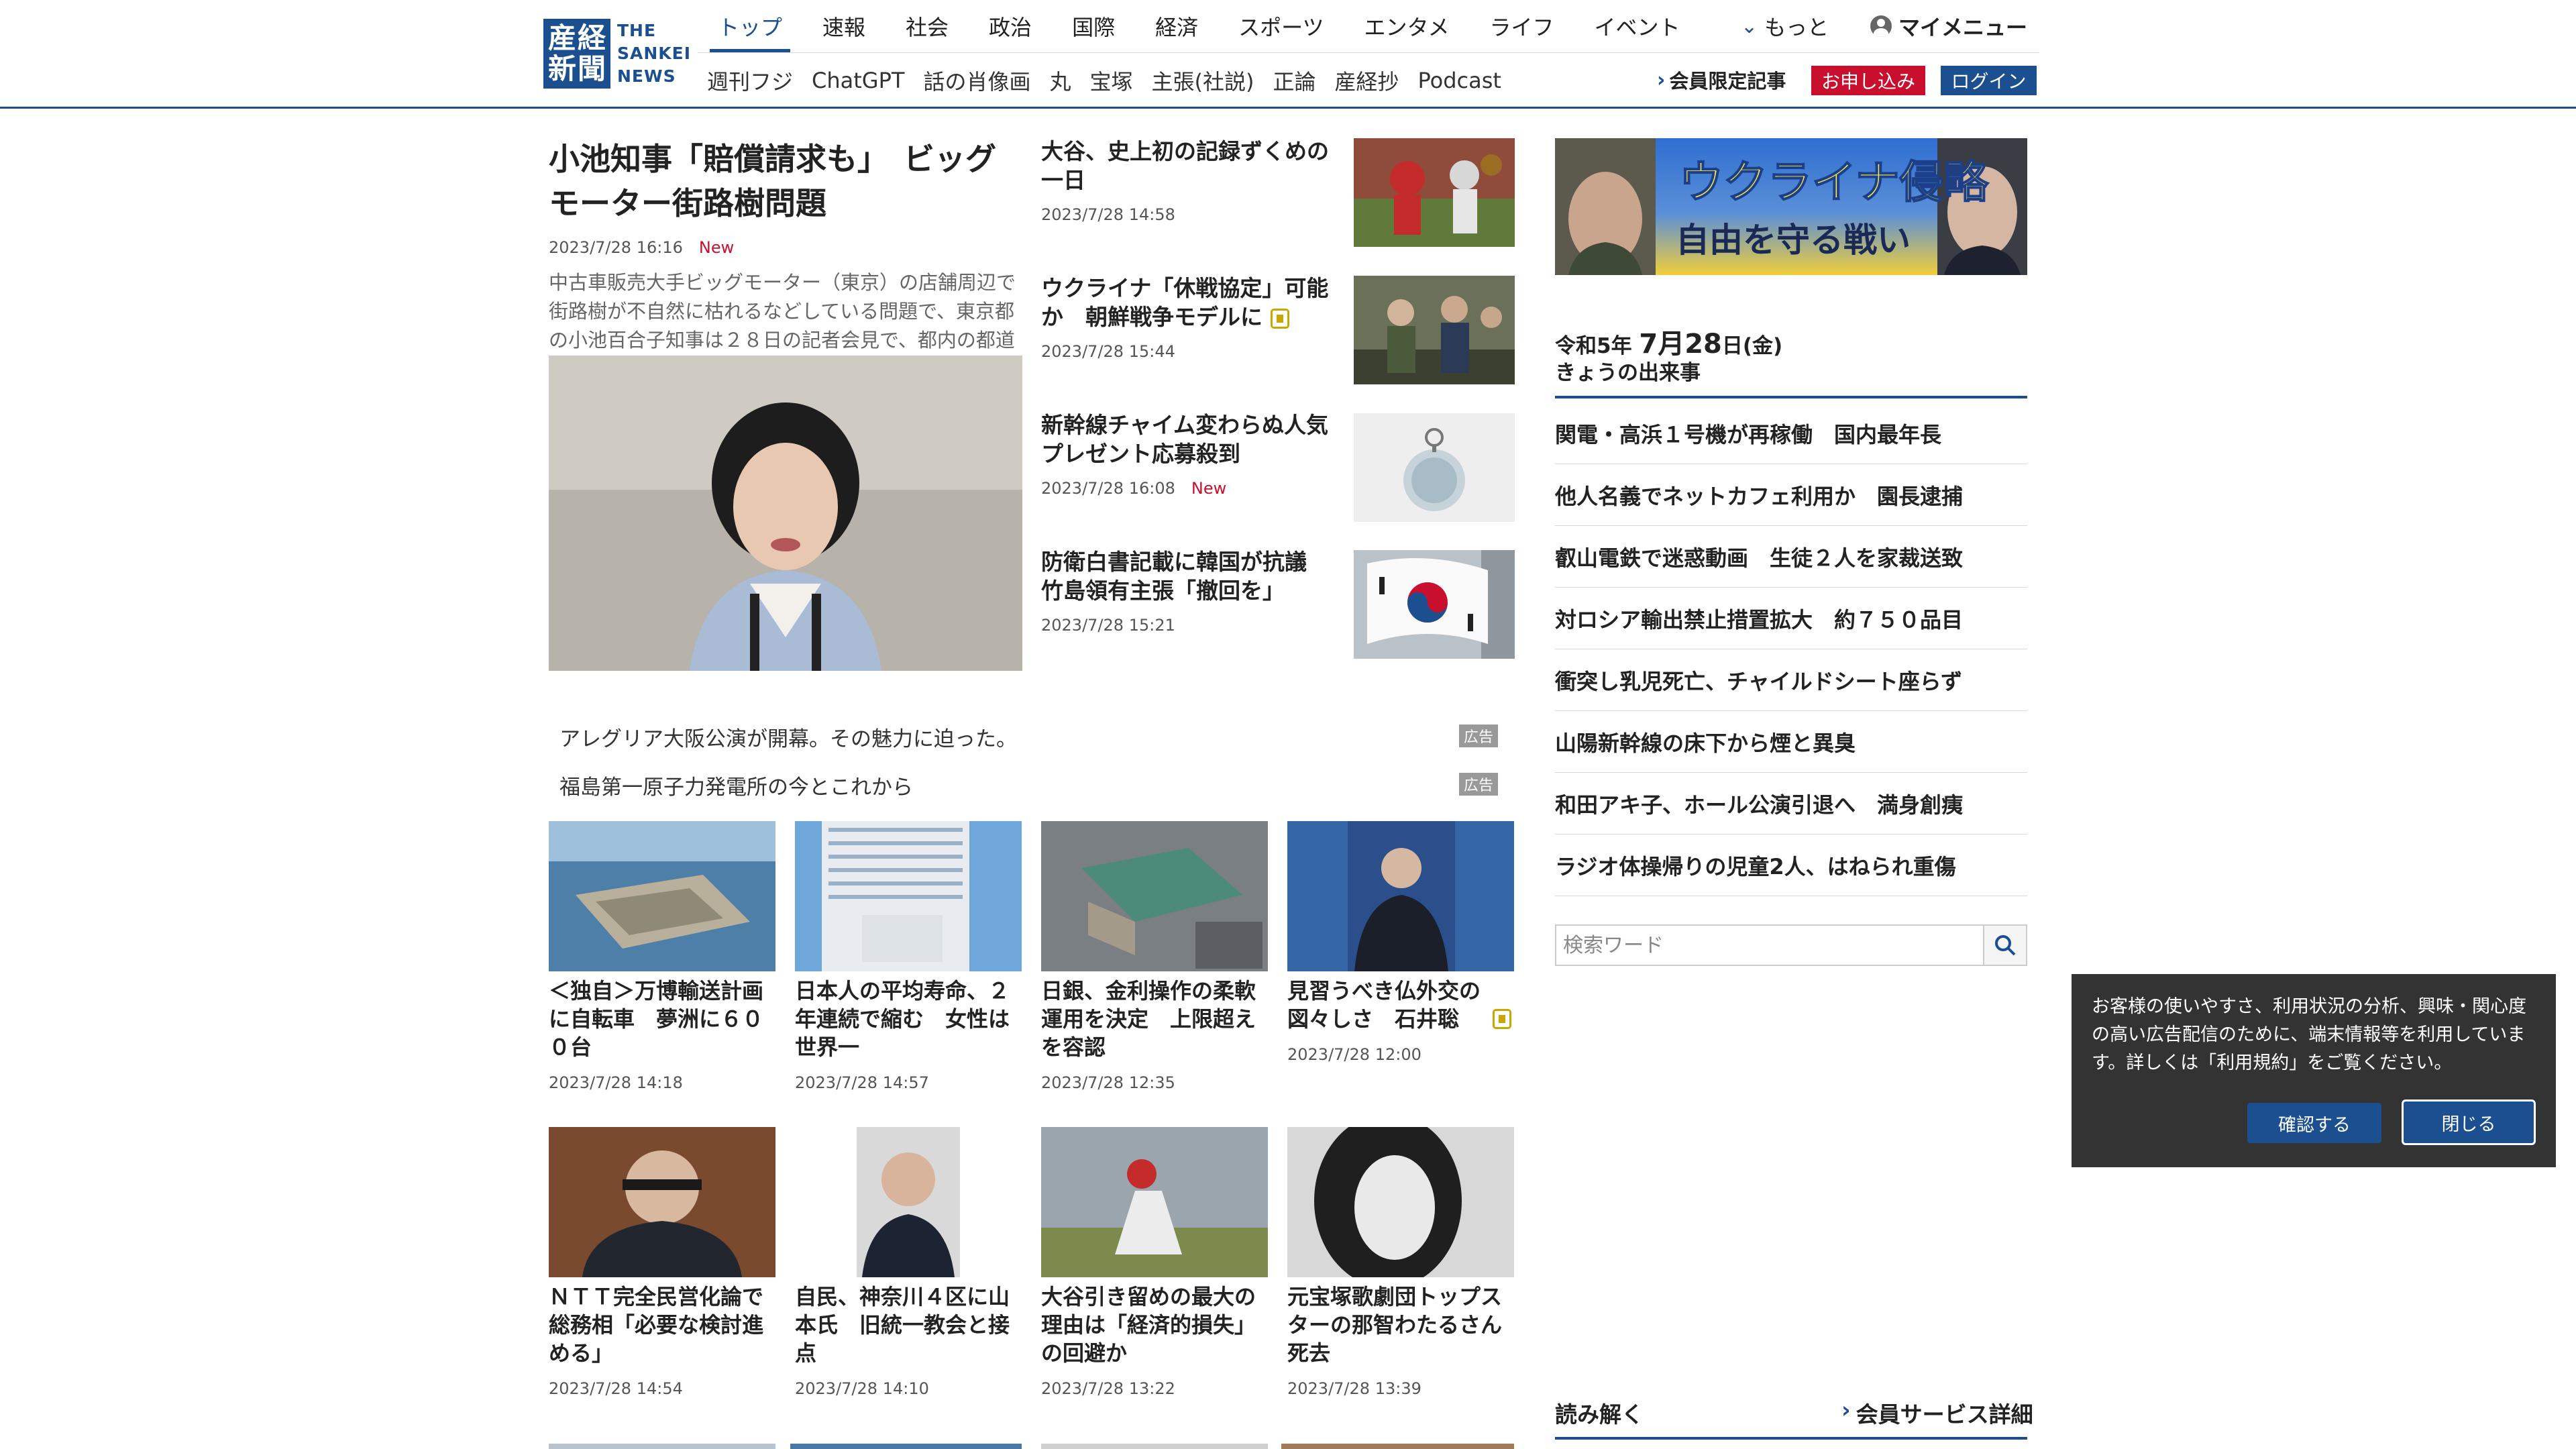 This screenshot has height=1449, width=2576. I want to click on my-menu-button: マイメニュー, so click(1948, 26).